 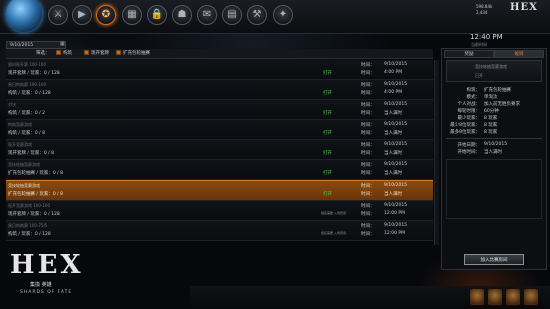 What do you see at coordinates (41, 285) in the screenshot?
I see `logo-subtitle-cn: 集換 英雄` at bounding box center [41, 285].